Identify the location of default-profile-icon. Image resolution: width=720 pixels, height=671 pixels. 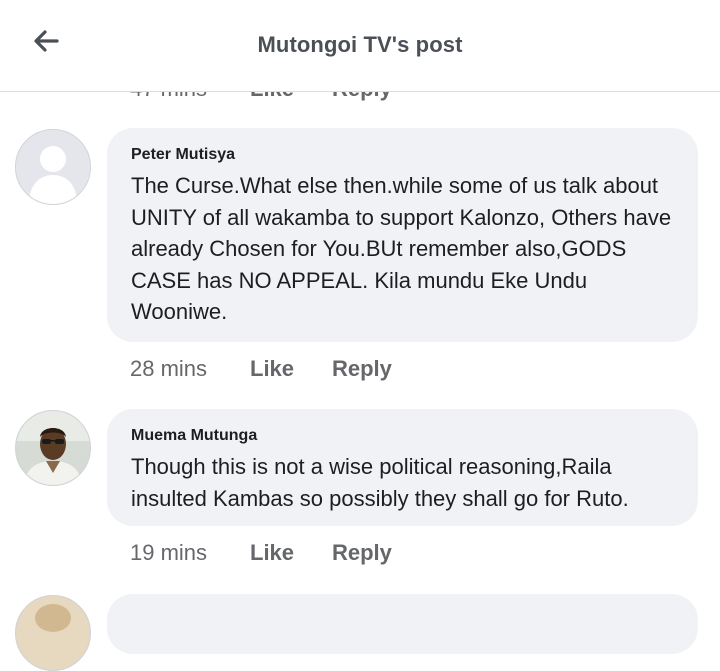
(53, 167).